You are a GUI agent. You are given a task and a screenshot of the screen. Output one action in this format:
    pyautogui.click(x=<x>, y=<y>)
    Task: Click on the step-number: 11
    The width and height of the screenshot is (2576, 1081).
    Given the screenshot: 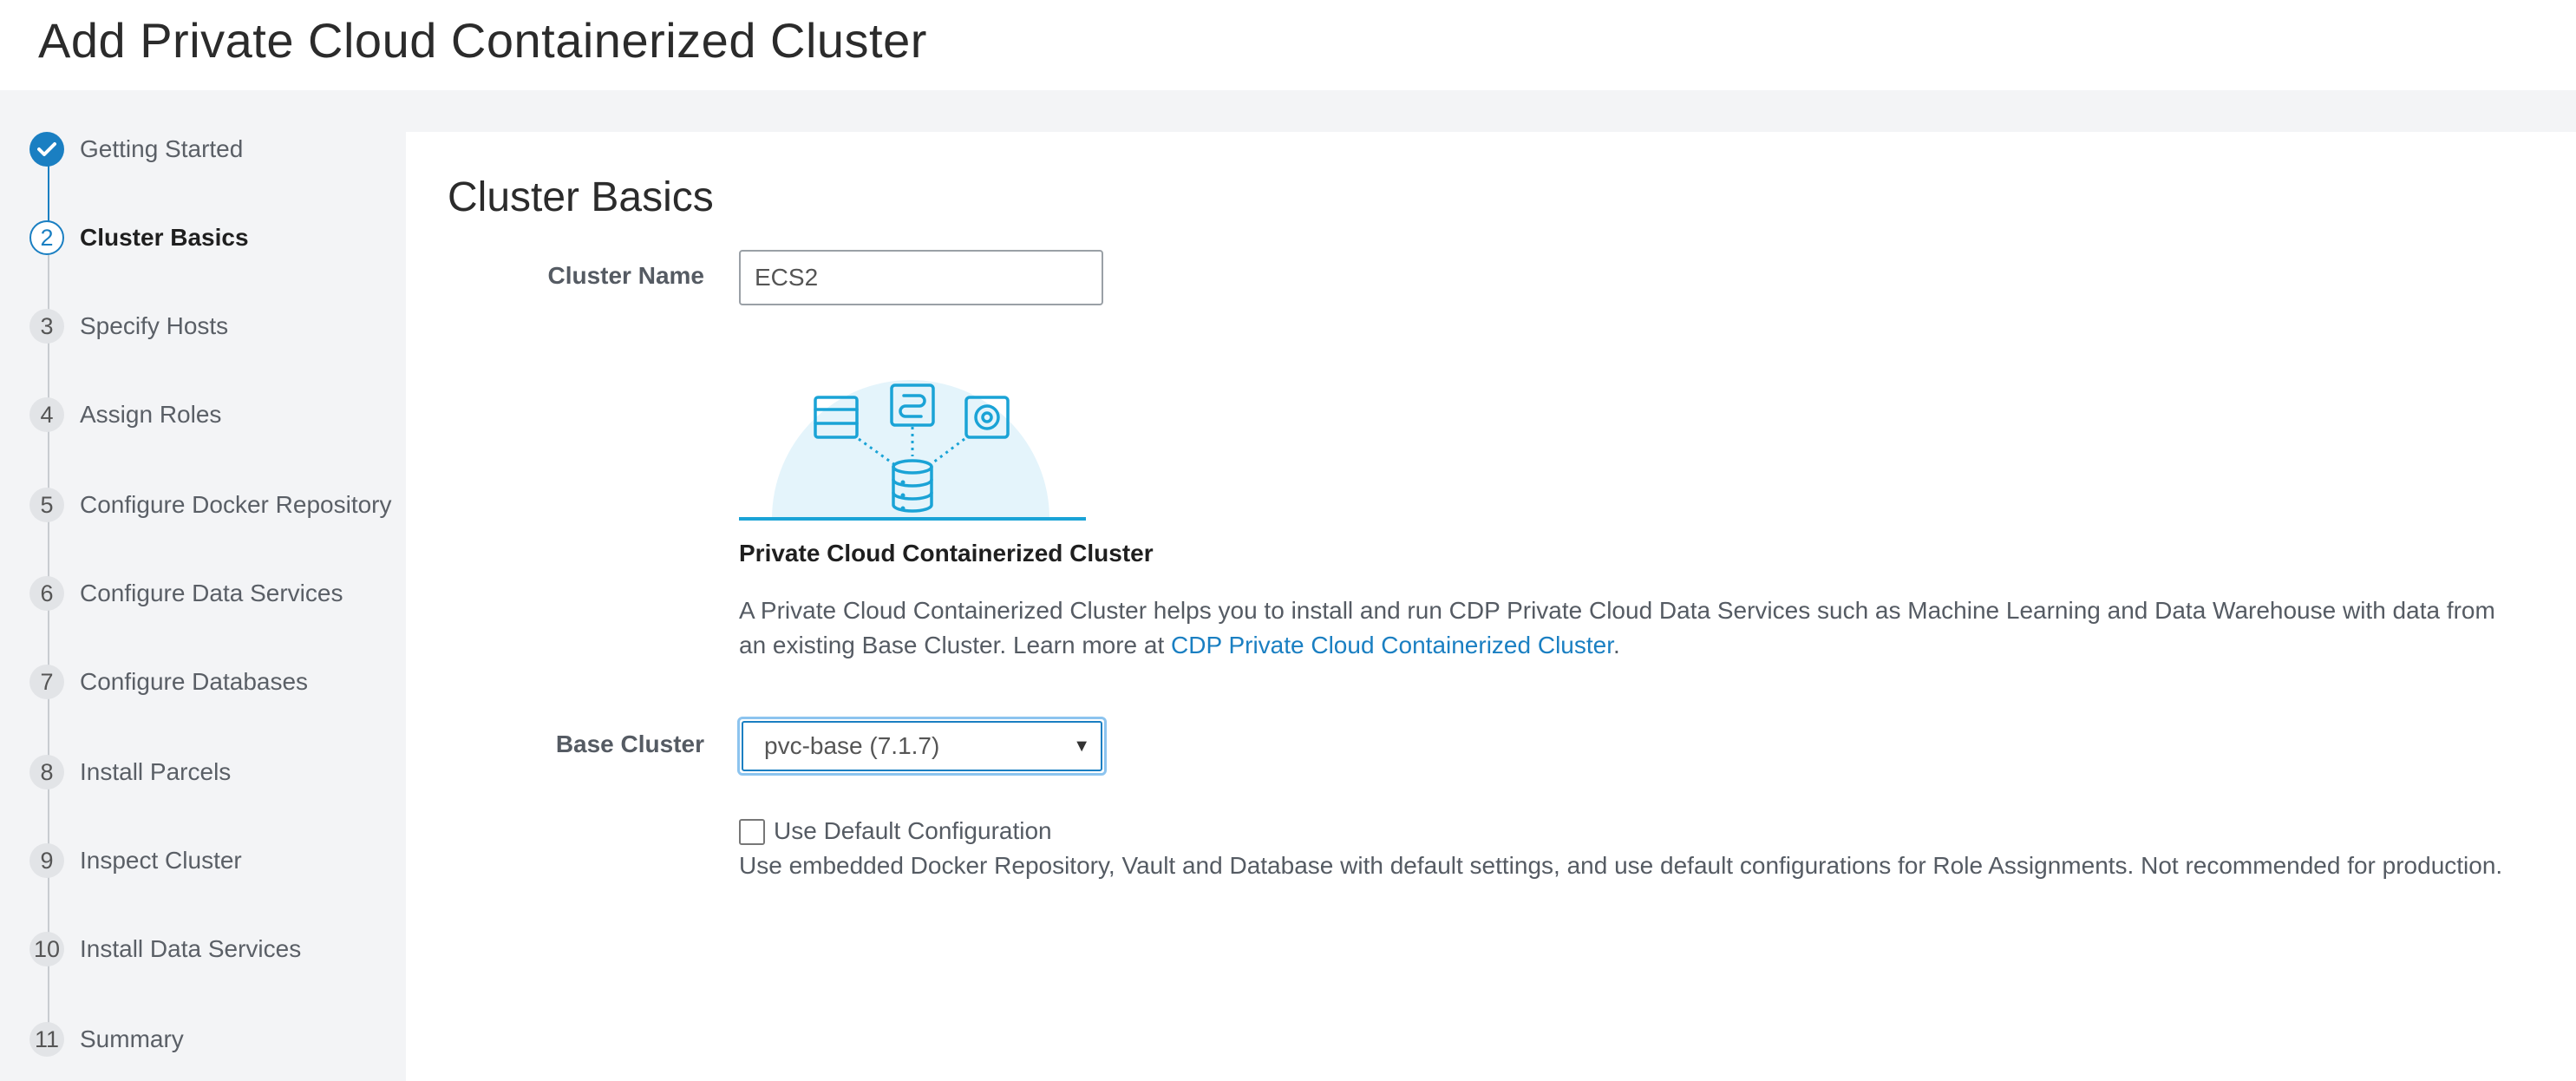 What is the action you would take?
    pyautogui.click(x=46, y=1039)
    